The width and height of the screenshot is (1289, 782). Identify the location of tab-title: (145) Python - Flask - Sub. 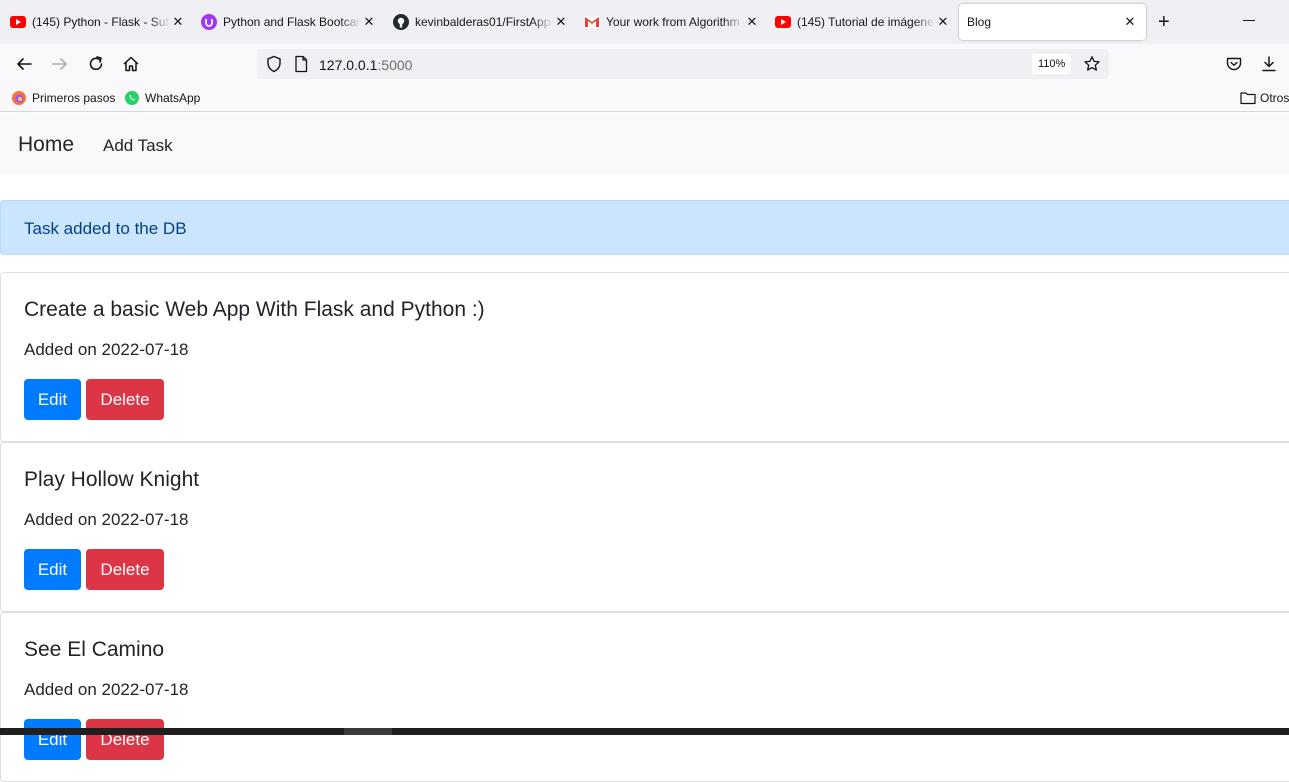
(101, 22).